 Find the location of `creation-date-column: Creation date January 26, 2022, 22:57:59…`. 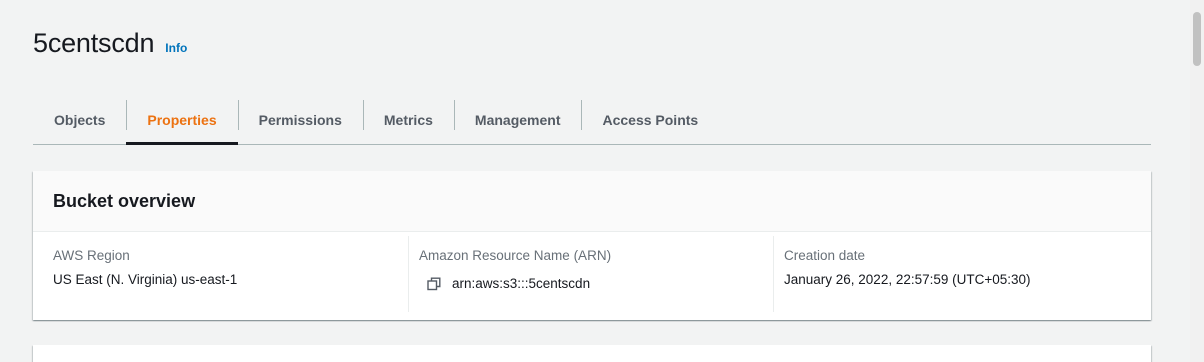

creation-date-column: Creation date January 26, 2022, 22:57:59… is located at coordinates (957, 277).